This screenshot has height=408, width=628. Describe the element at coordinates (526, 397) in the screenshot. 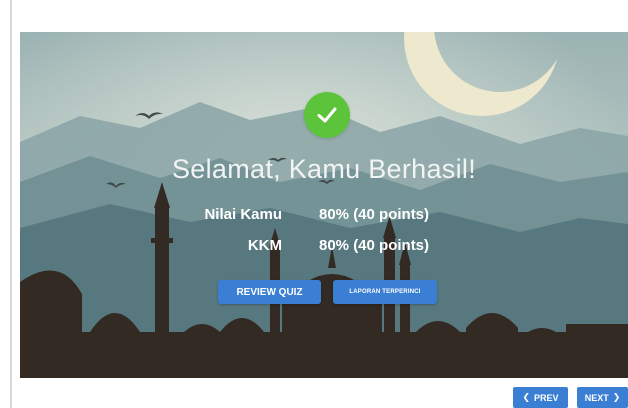

I see `chevron-left-icon: ❮` at that location.